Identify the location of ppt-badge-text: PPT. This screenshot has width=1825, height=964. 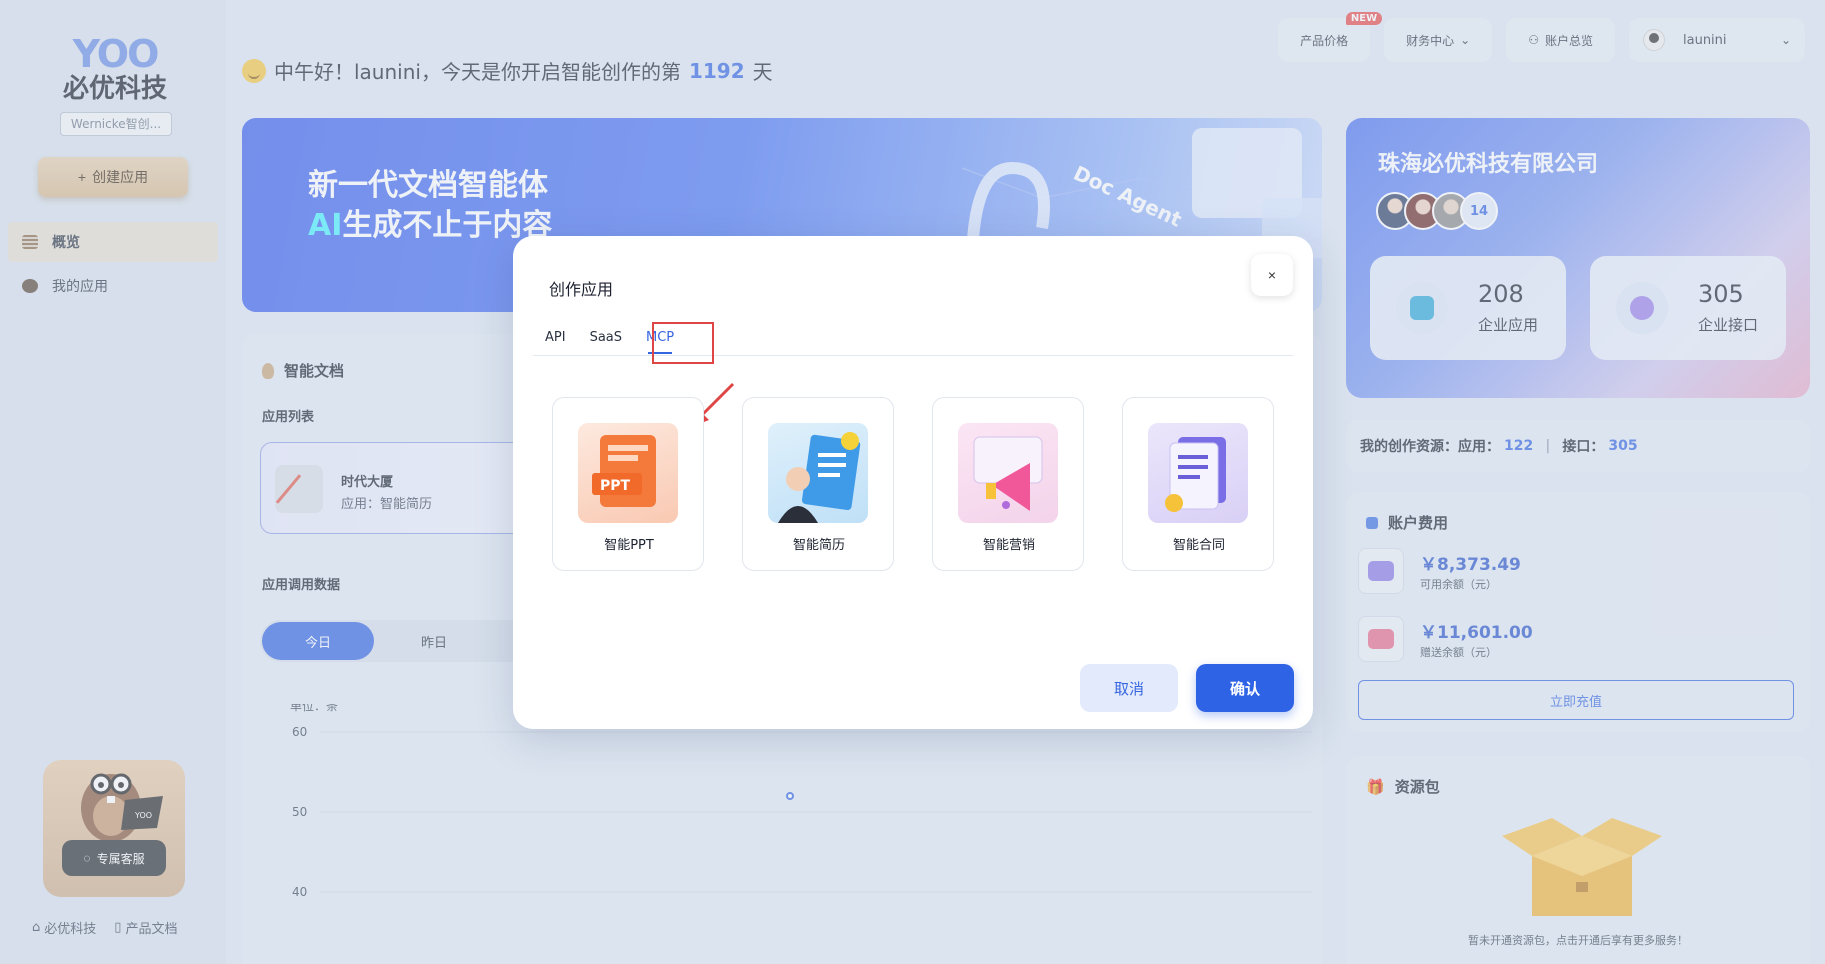
(615, 486).